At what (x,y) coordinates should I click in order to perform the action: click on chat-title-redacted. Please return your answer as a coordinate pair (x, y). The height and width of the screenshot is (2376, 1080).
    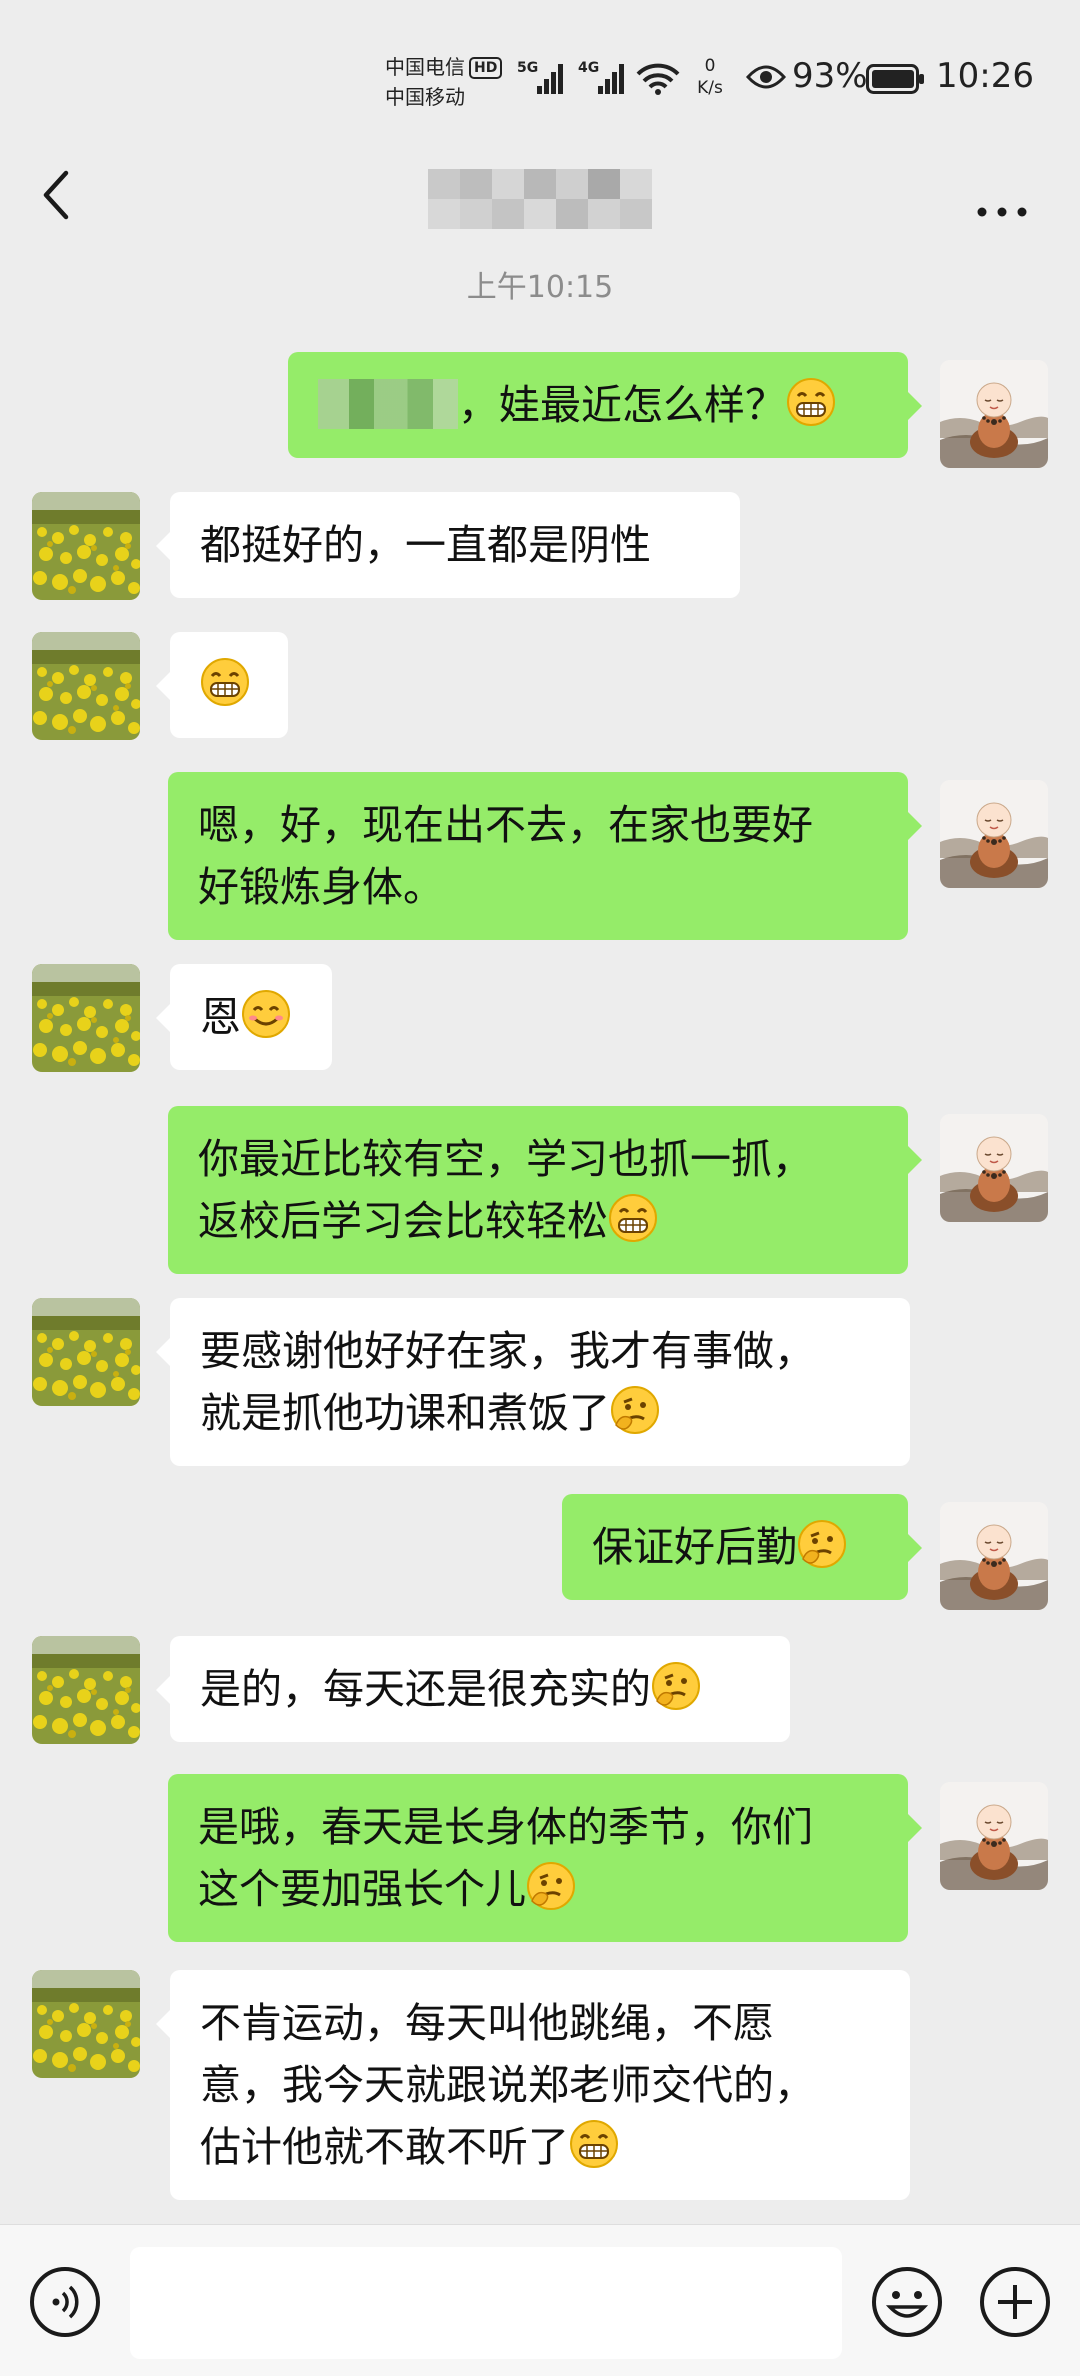
    Looking at the image, I should click on (540, 193).